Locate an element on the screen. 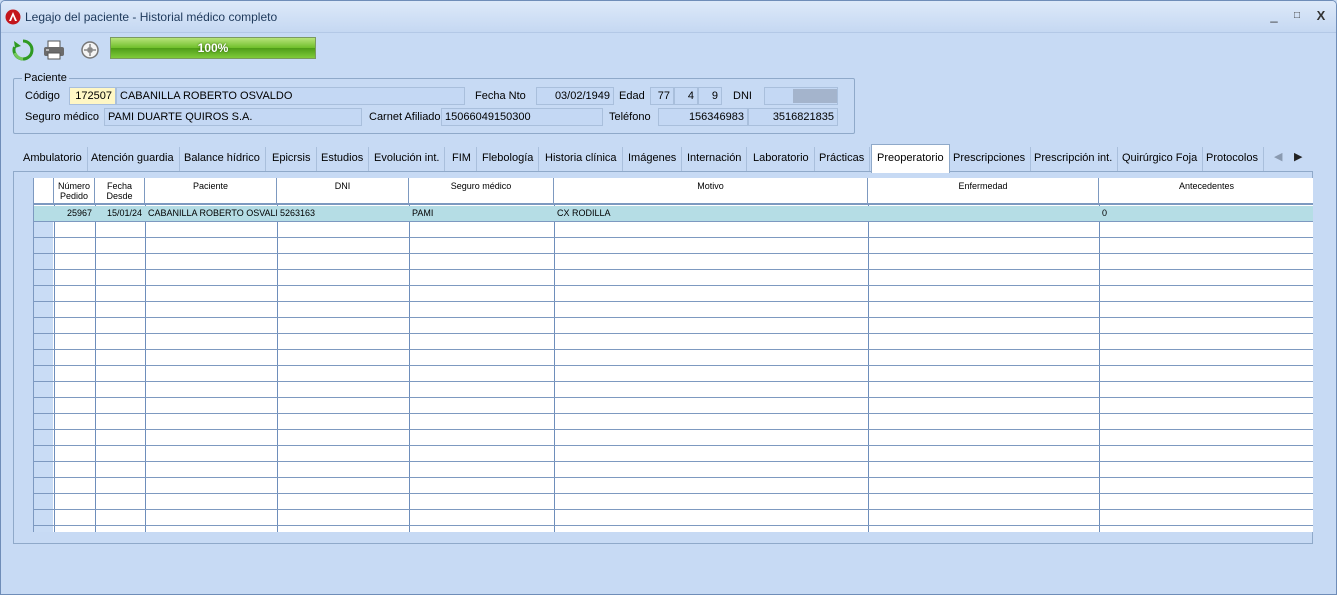 The image size is (1337, 595). edad-label: Edad is located at coordinates (632, 96).